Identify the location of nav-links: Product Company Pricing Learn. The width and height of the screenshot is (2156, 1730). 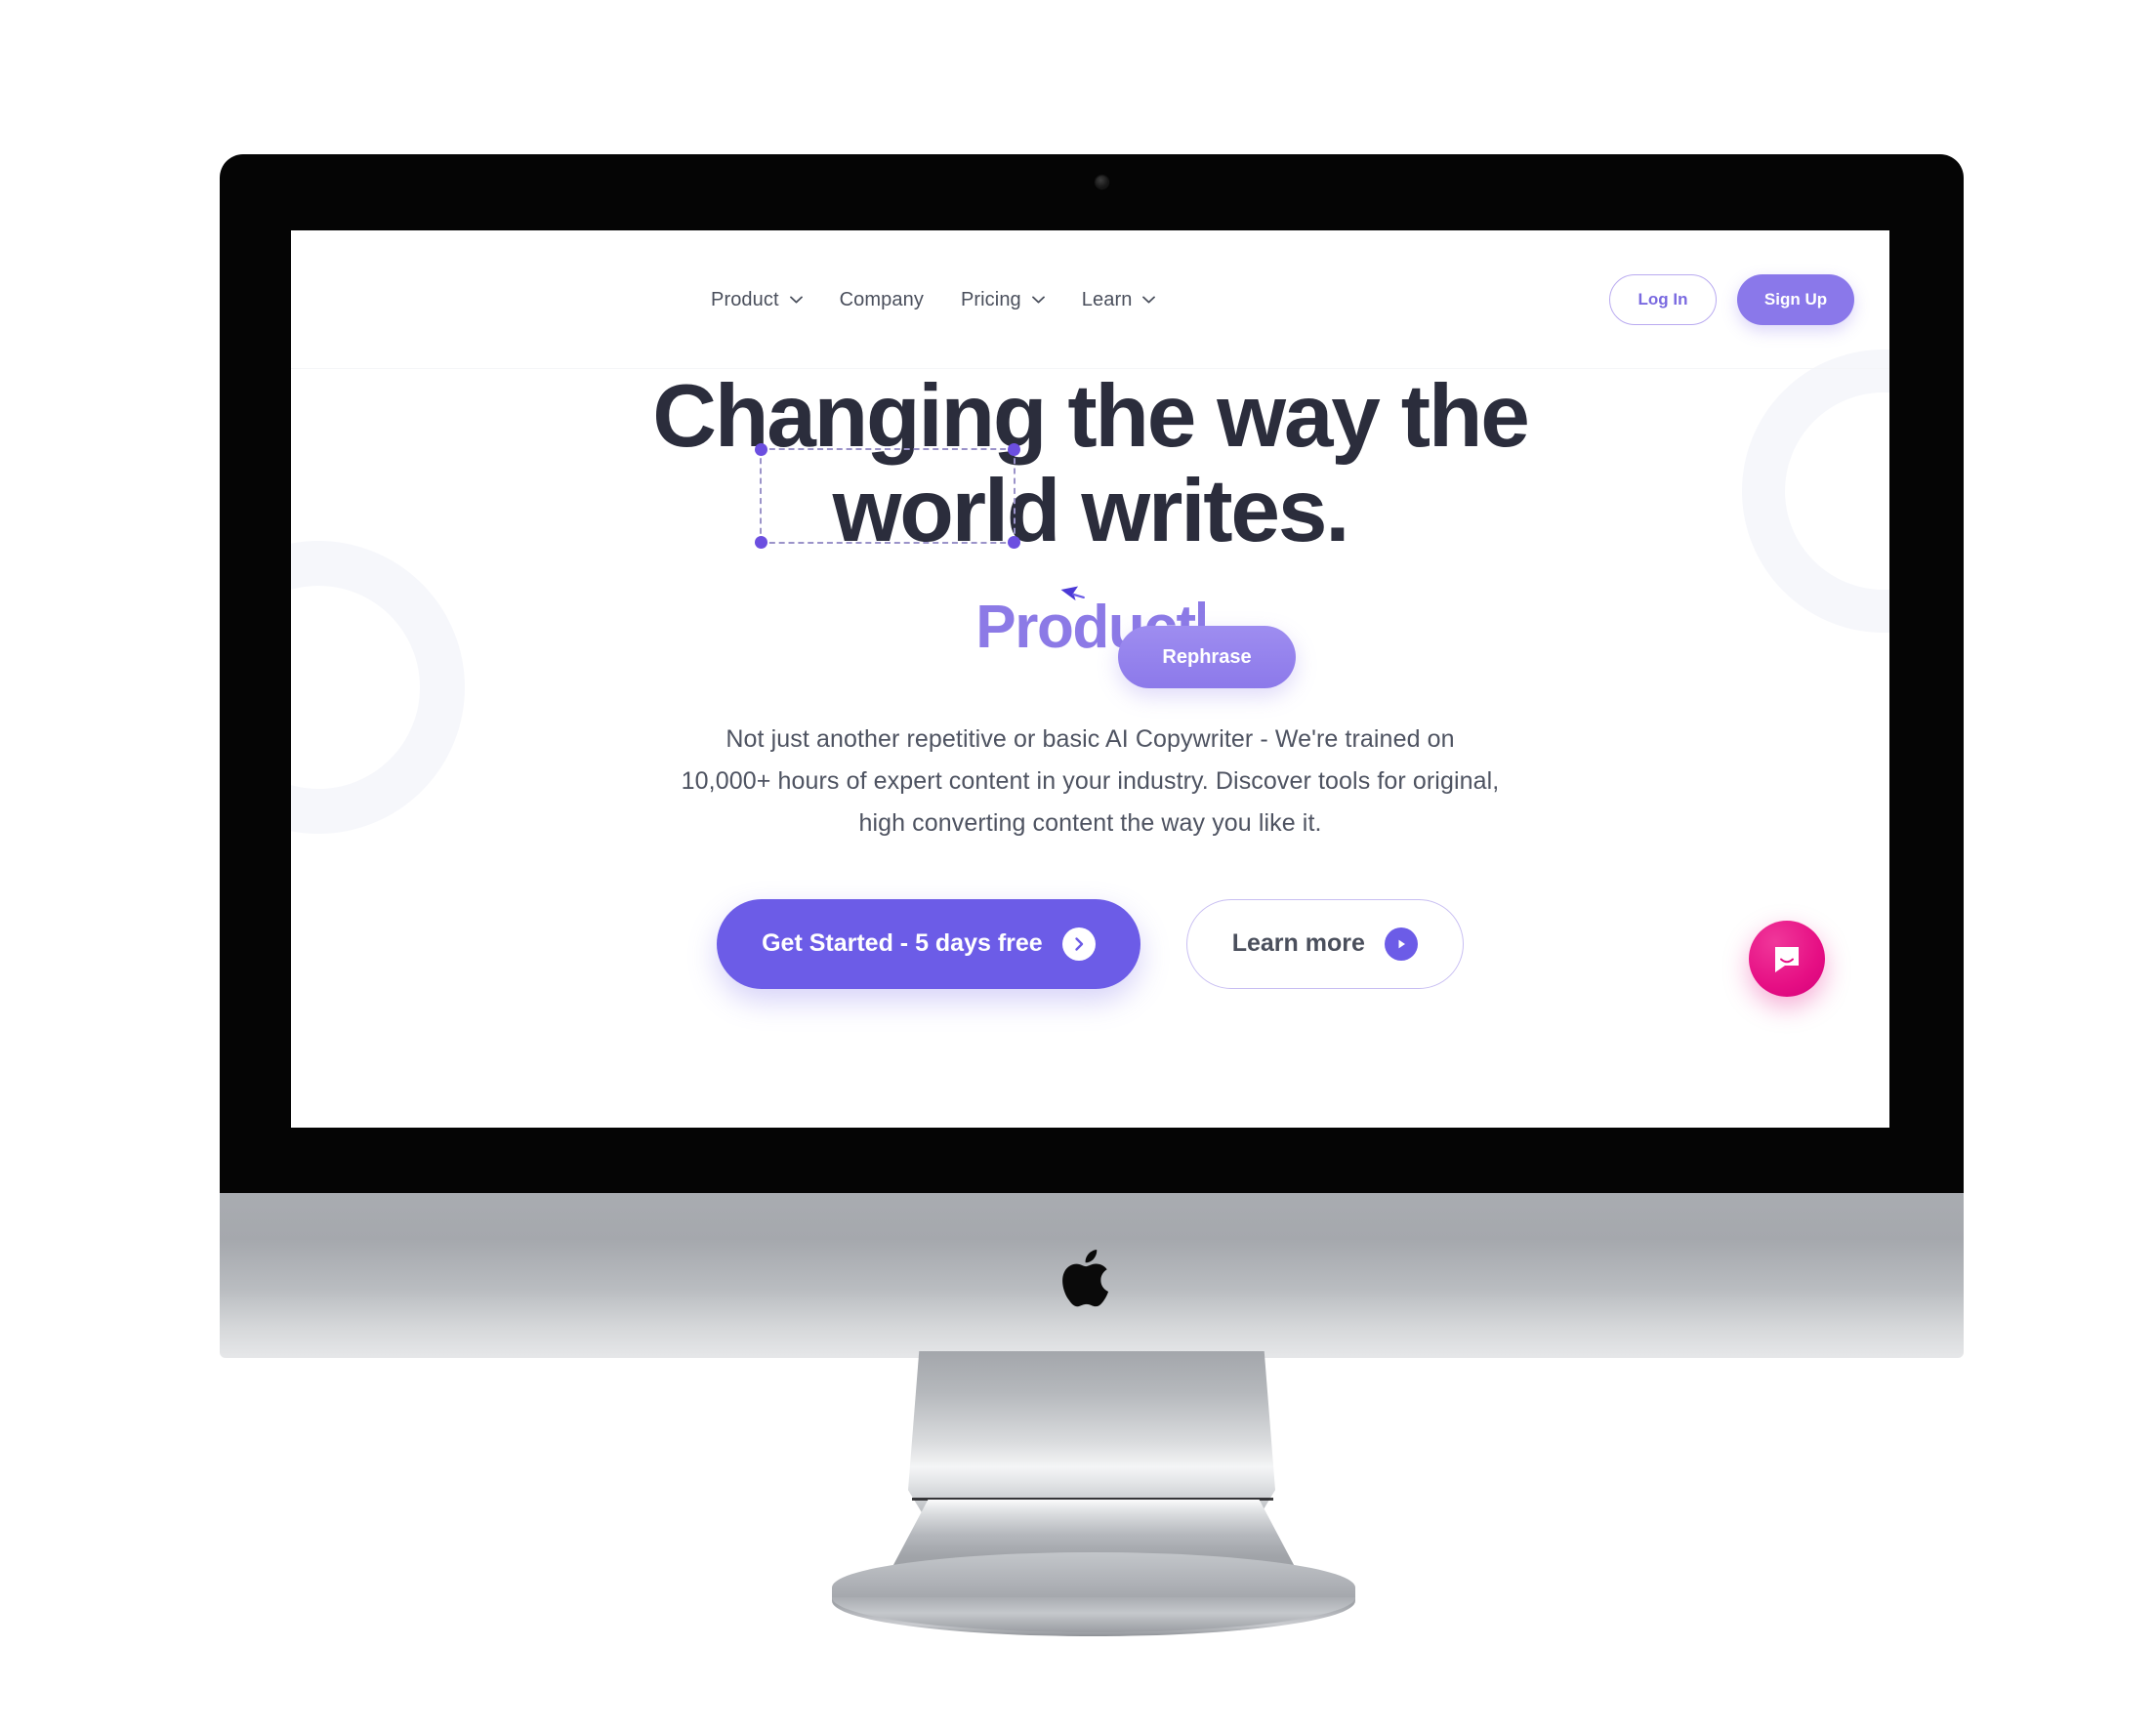
(934, 299).